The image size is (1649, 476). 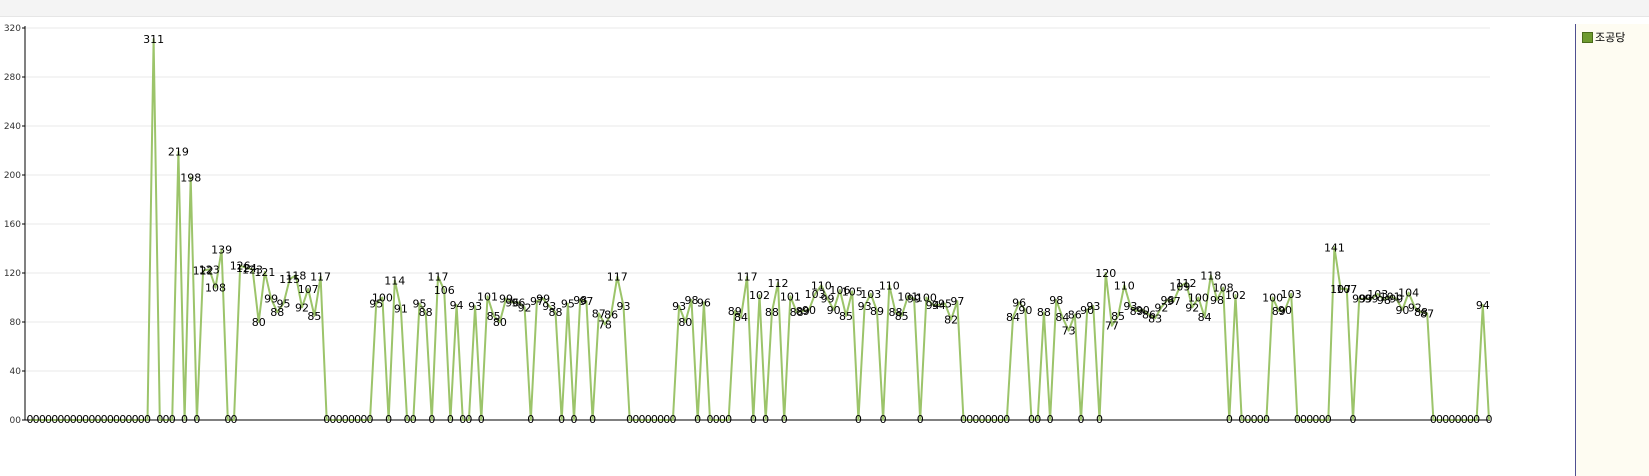 What do you see at coordinates (12, 176) in the screenshot?
I see `y-tick-label: 200` at bounding box center [12, 176].